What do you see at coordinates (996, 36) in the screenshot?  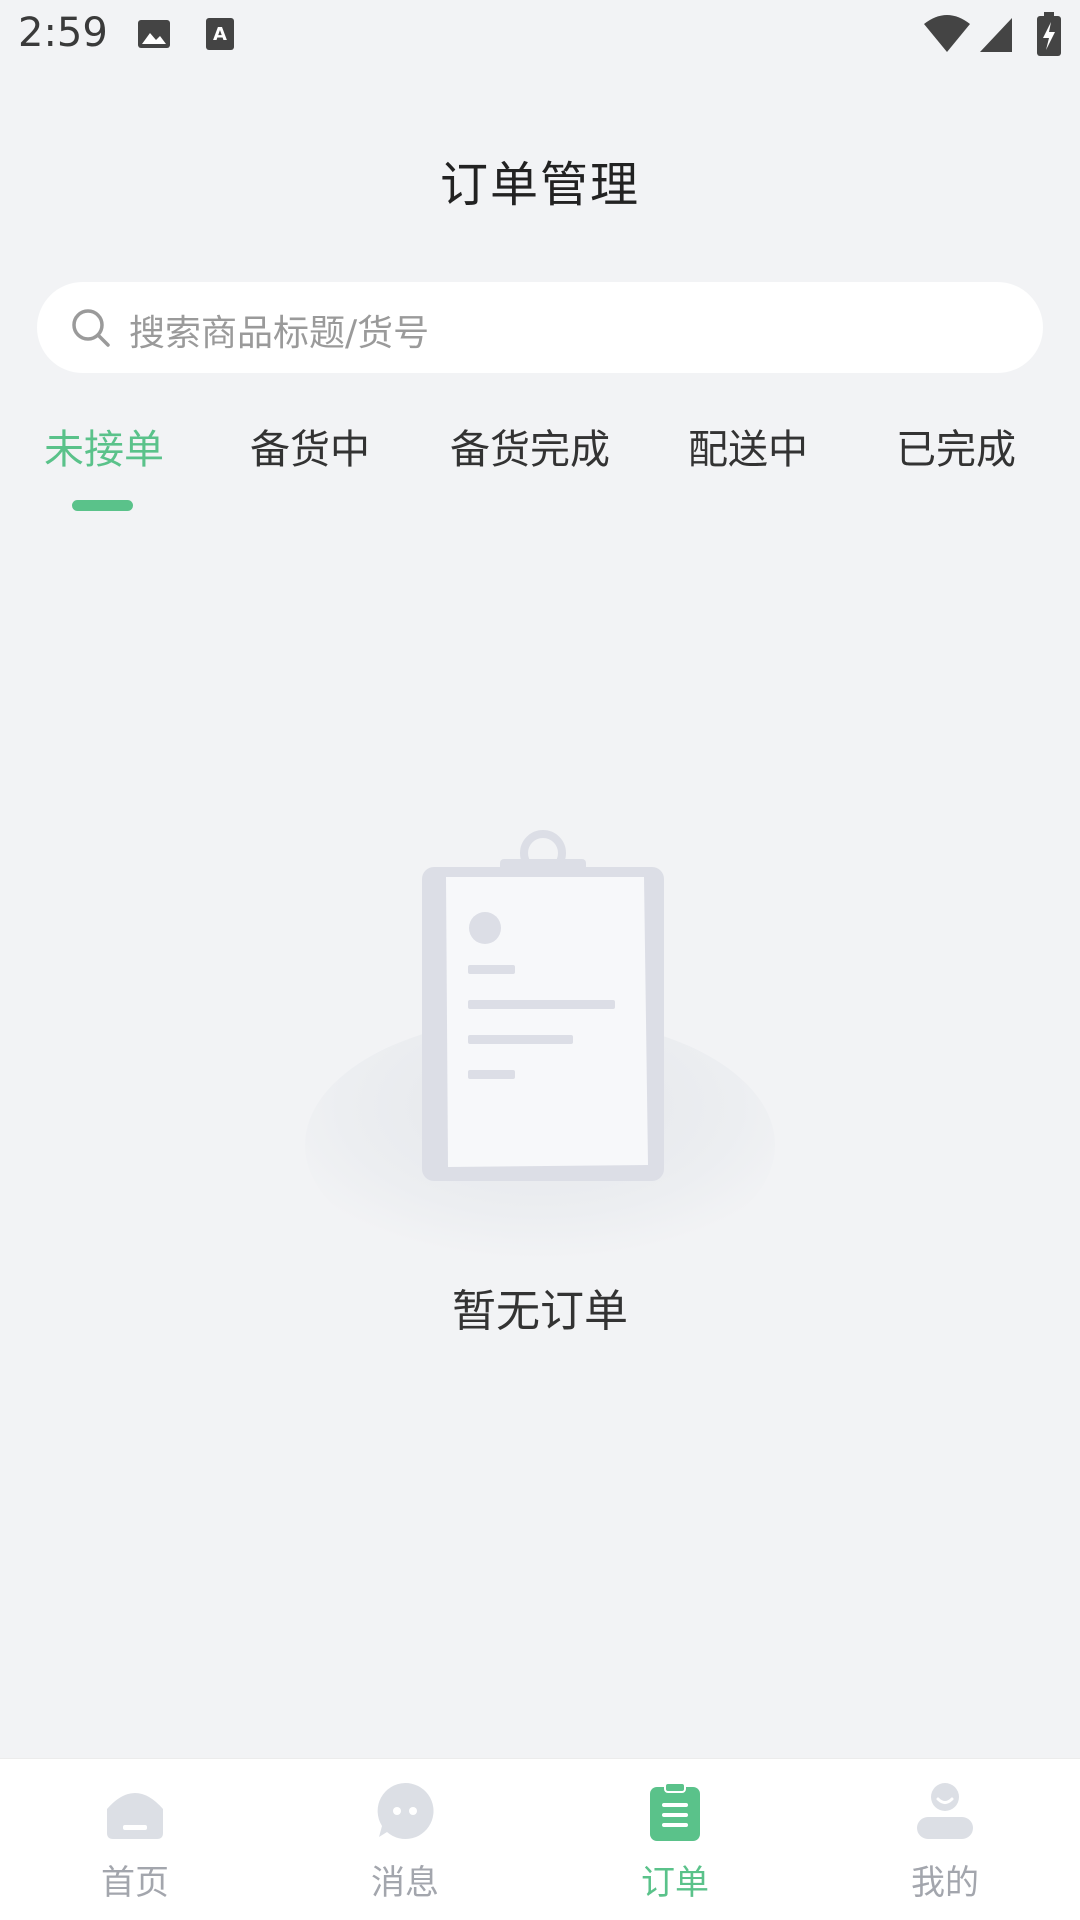 I see `signal-icon` at bounding box center [996, 36].